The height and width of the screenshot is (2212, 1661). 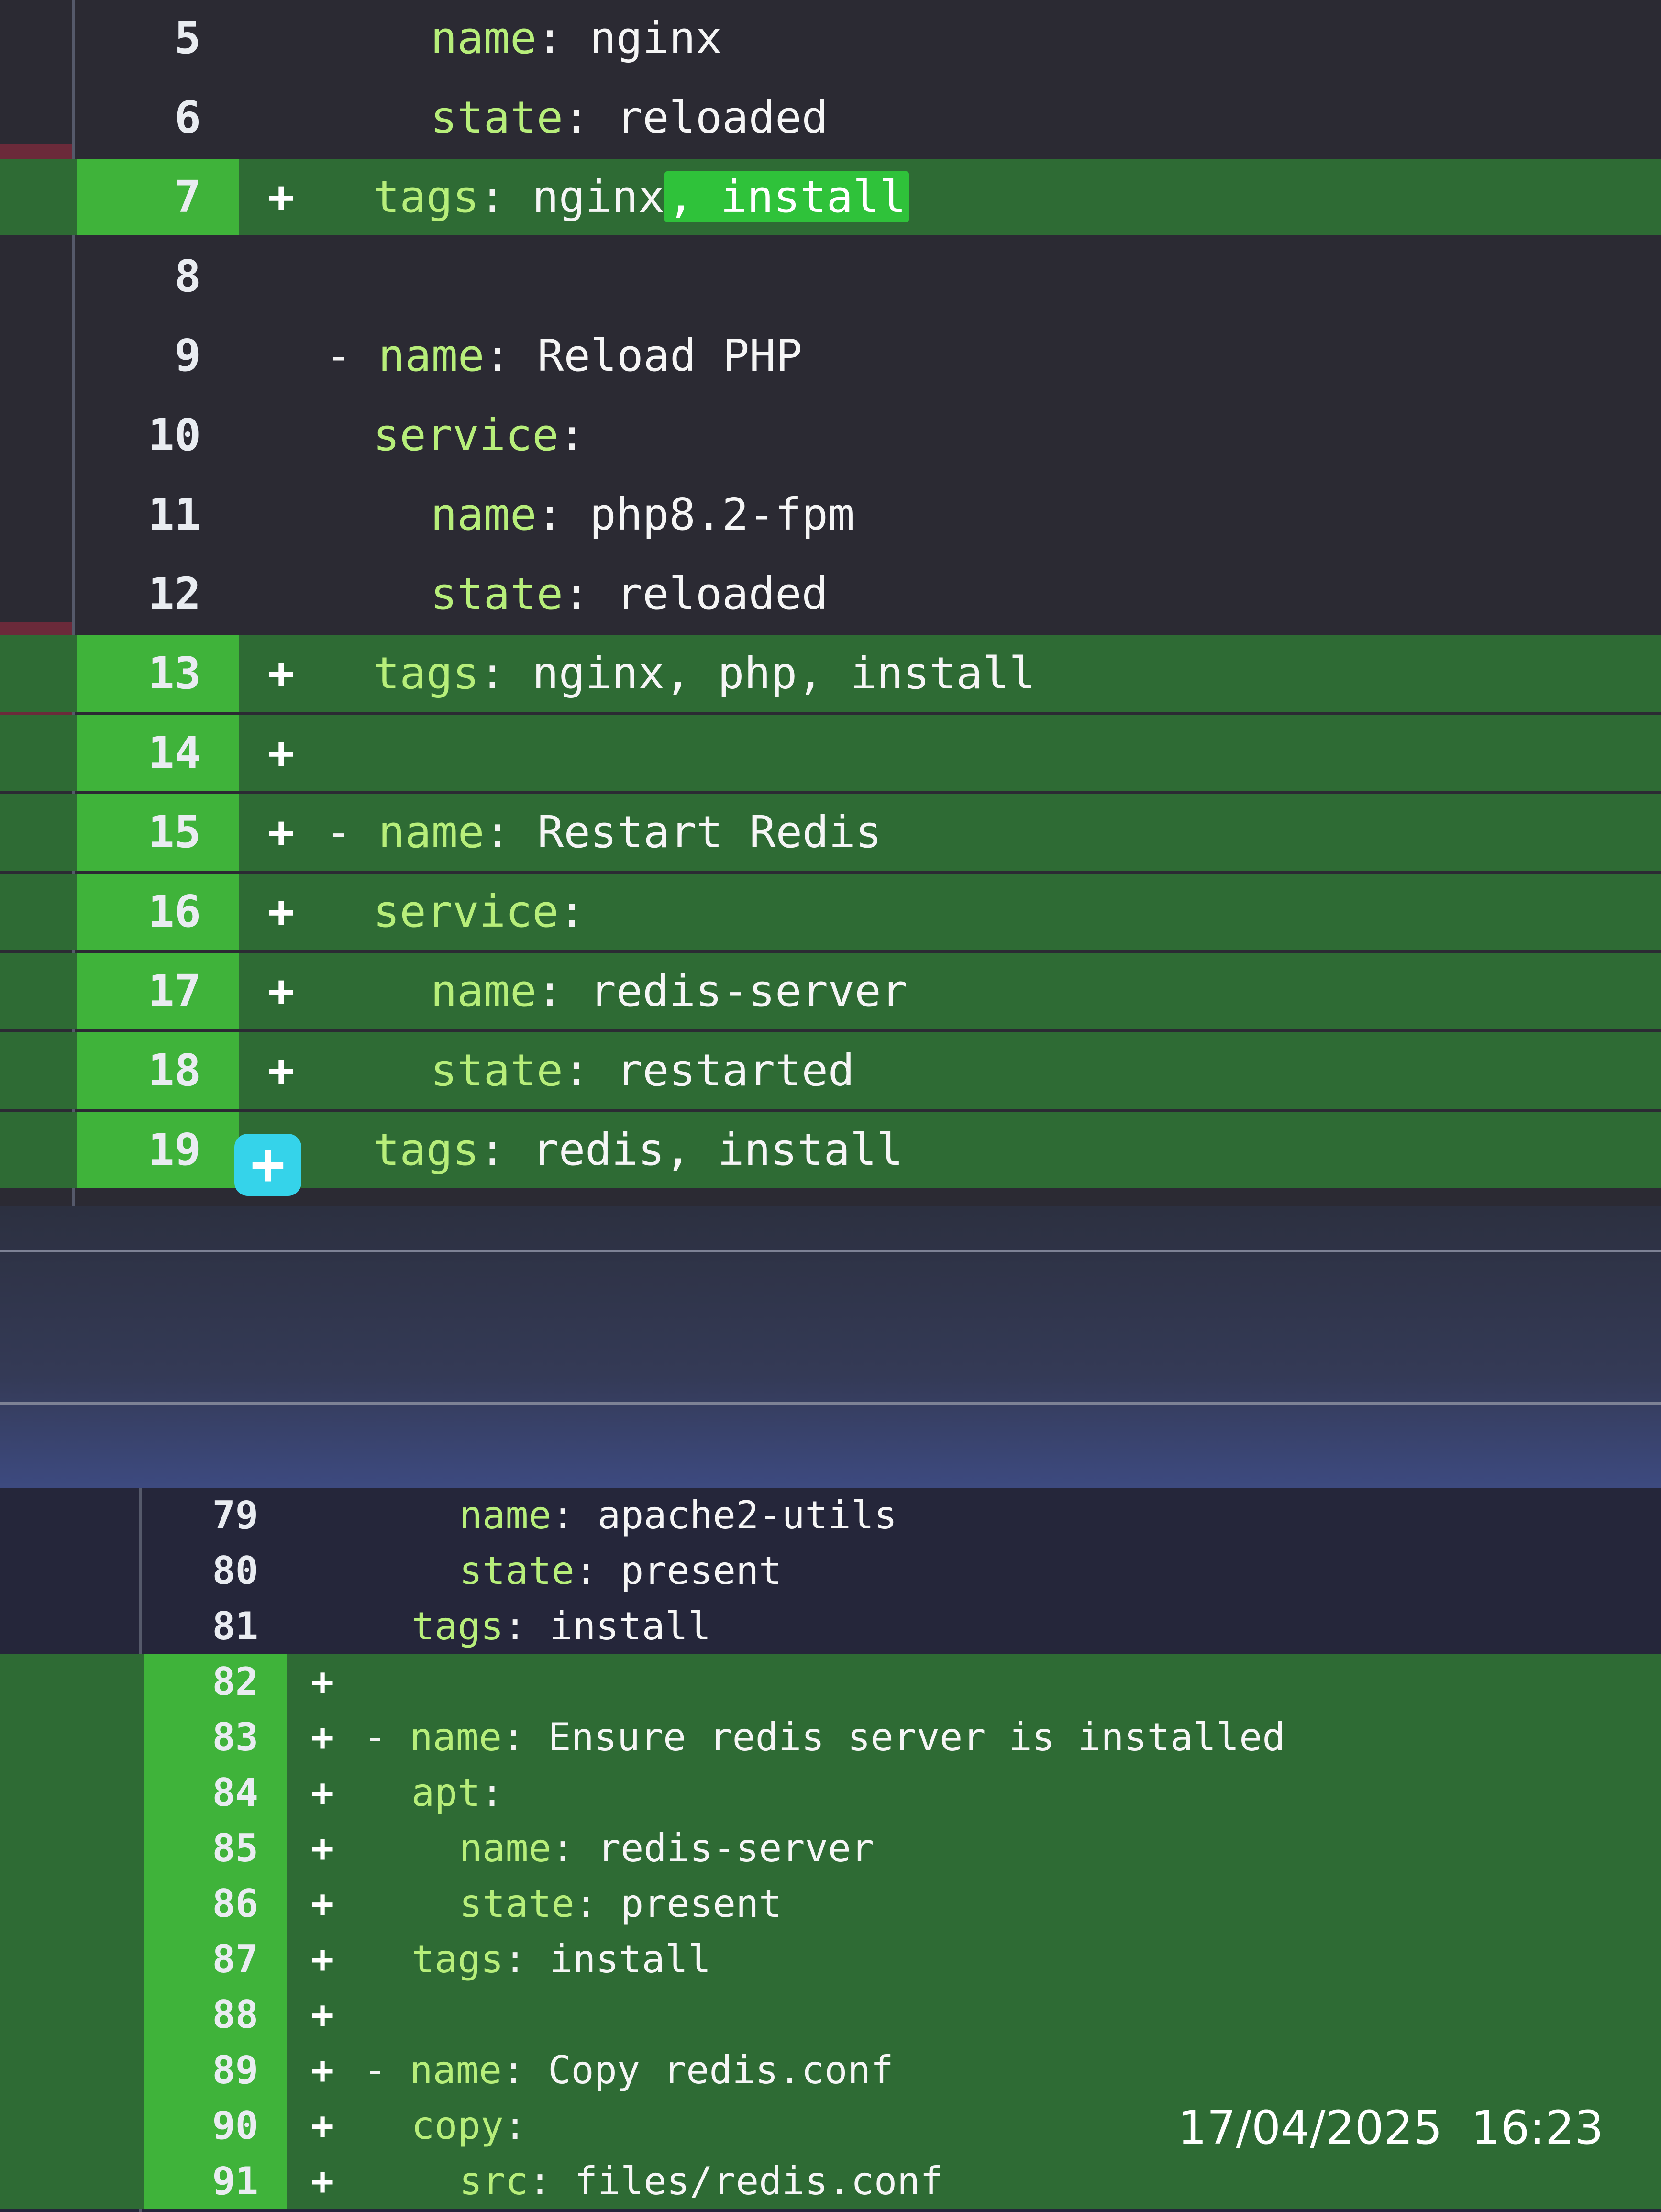 What do you see at coordinates (701, 1903) in the screenshot?
I see `yaml-value: present` at bounding box center [701, 1903].